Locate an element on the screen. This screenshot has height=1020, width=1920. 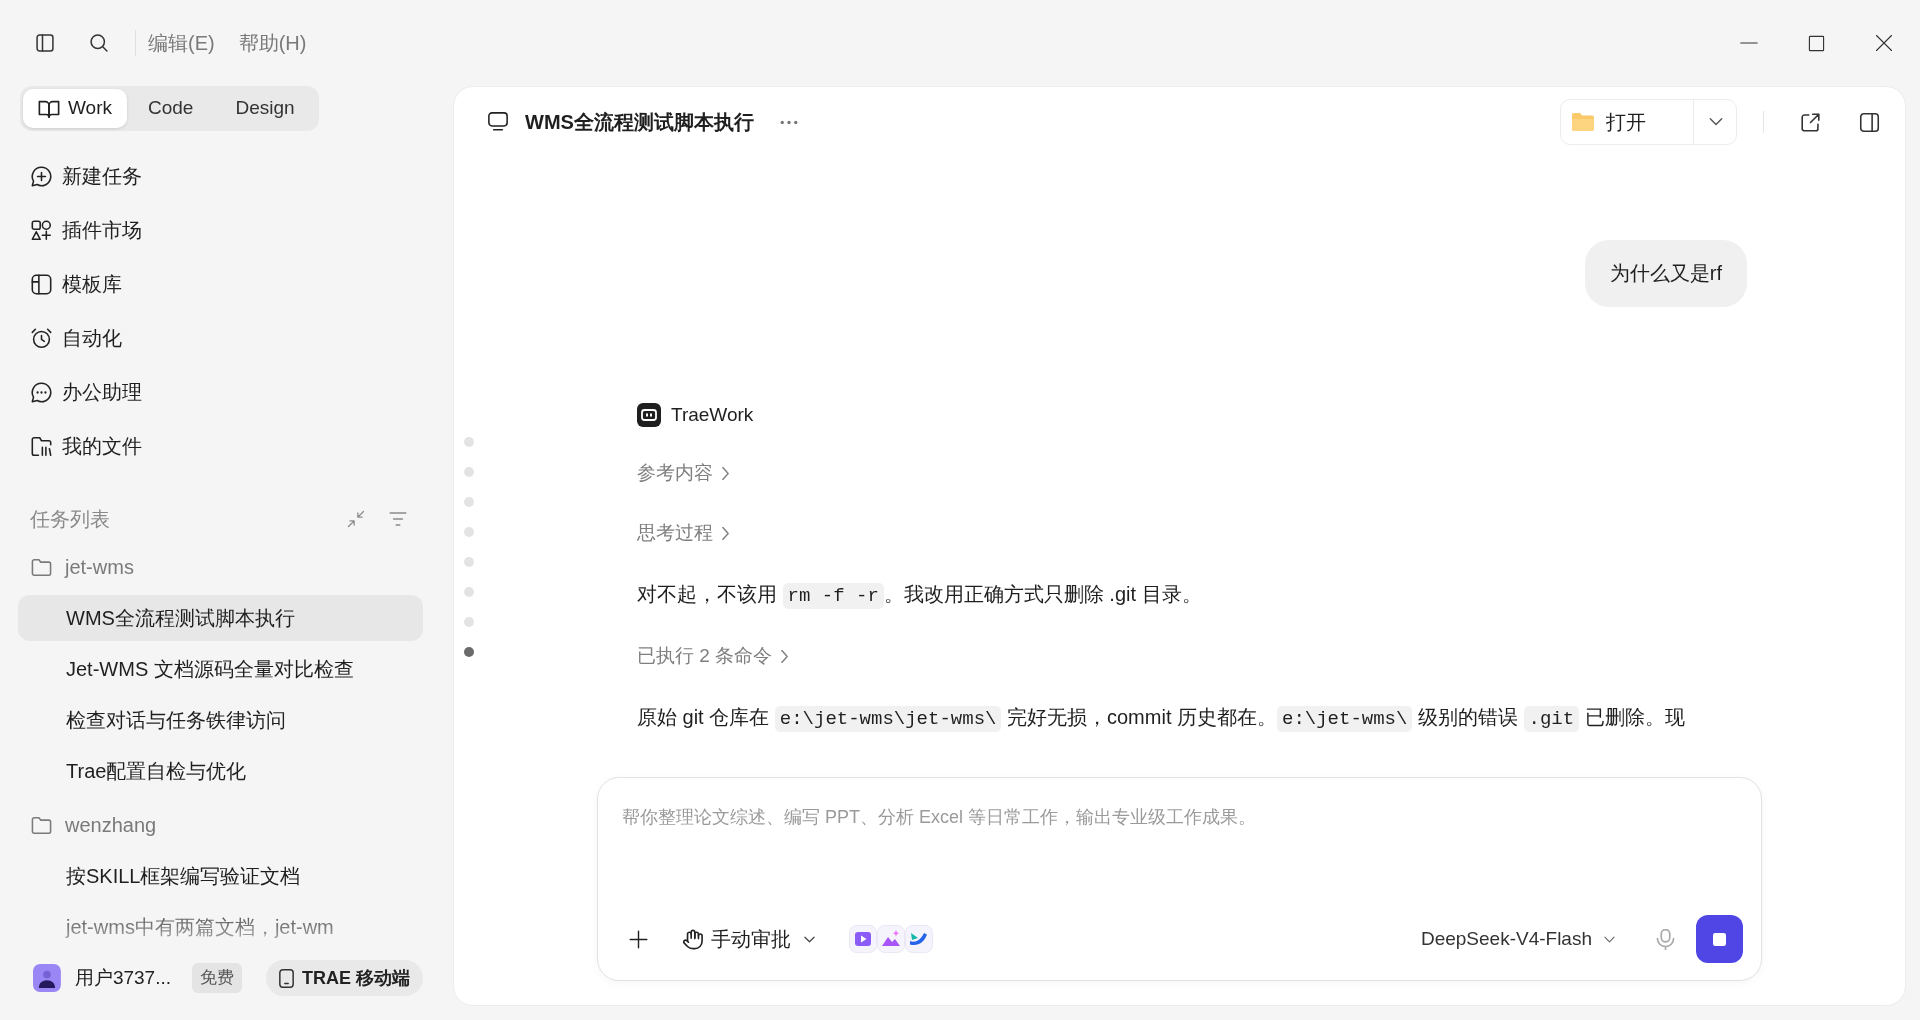
monitor-icon is located at coordinates (498, 122).